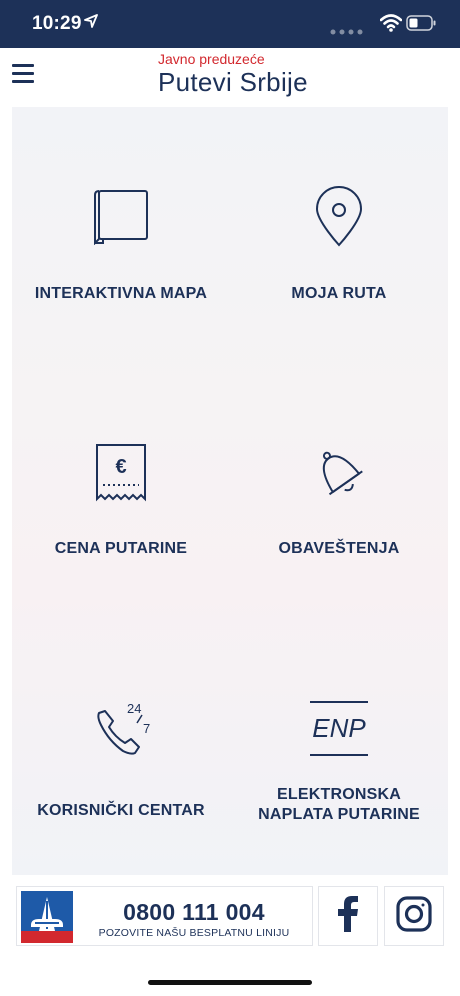  I want to click on tile-label: INTERAKTIVNA MAPA, so click(121, 293).